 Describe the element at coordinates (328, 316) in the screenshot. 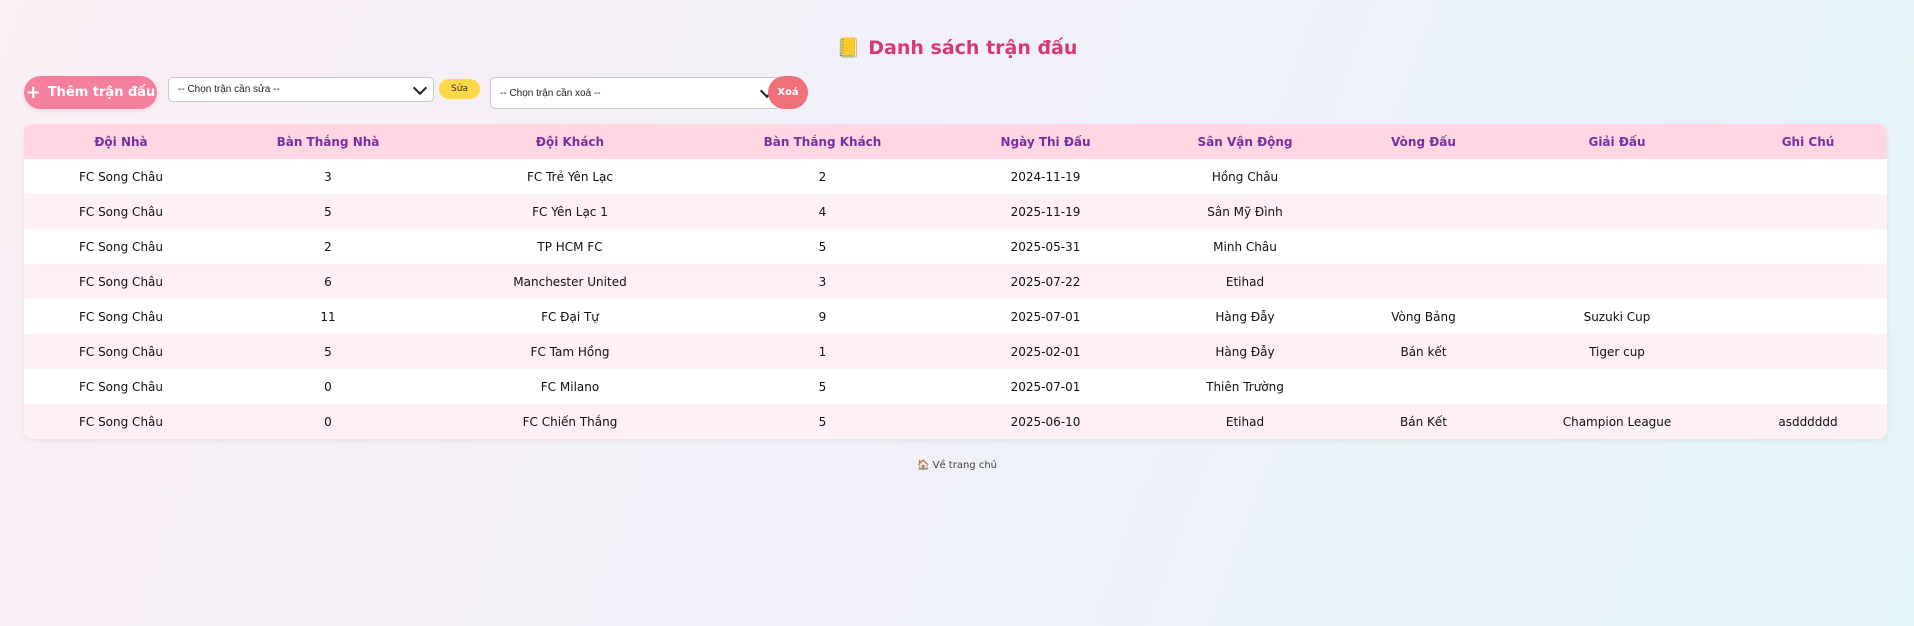

I see `cell-home-goals: 11` at that location.